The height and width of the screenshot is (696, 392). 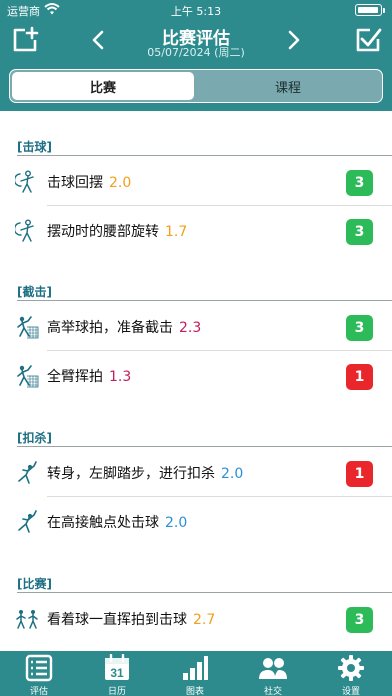 What do you see at coordinates (103, 232) in the screenshot?
I see `skill-name: 摆动时的腰部旋转` at bounding box center [103, 232].